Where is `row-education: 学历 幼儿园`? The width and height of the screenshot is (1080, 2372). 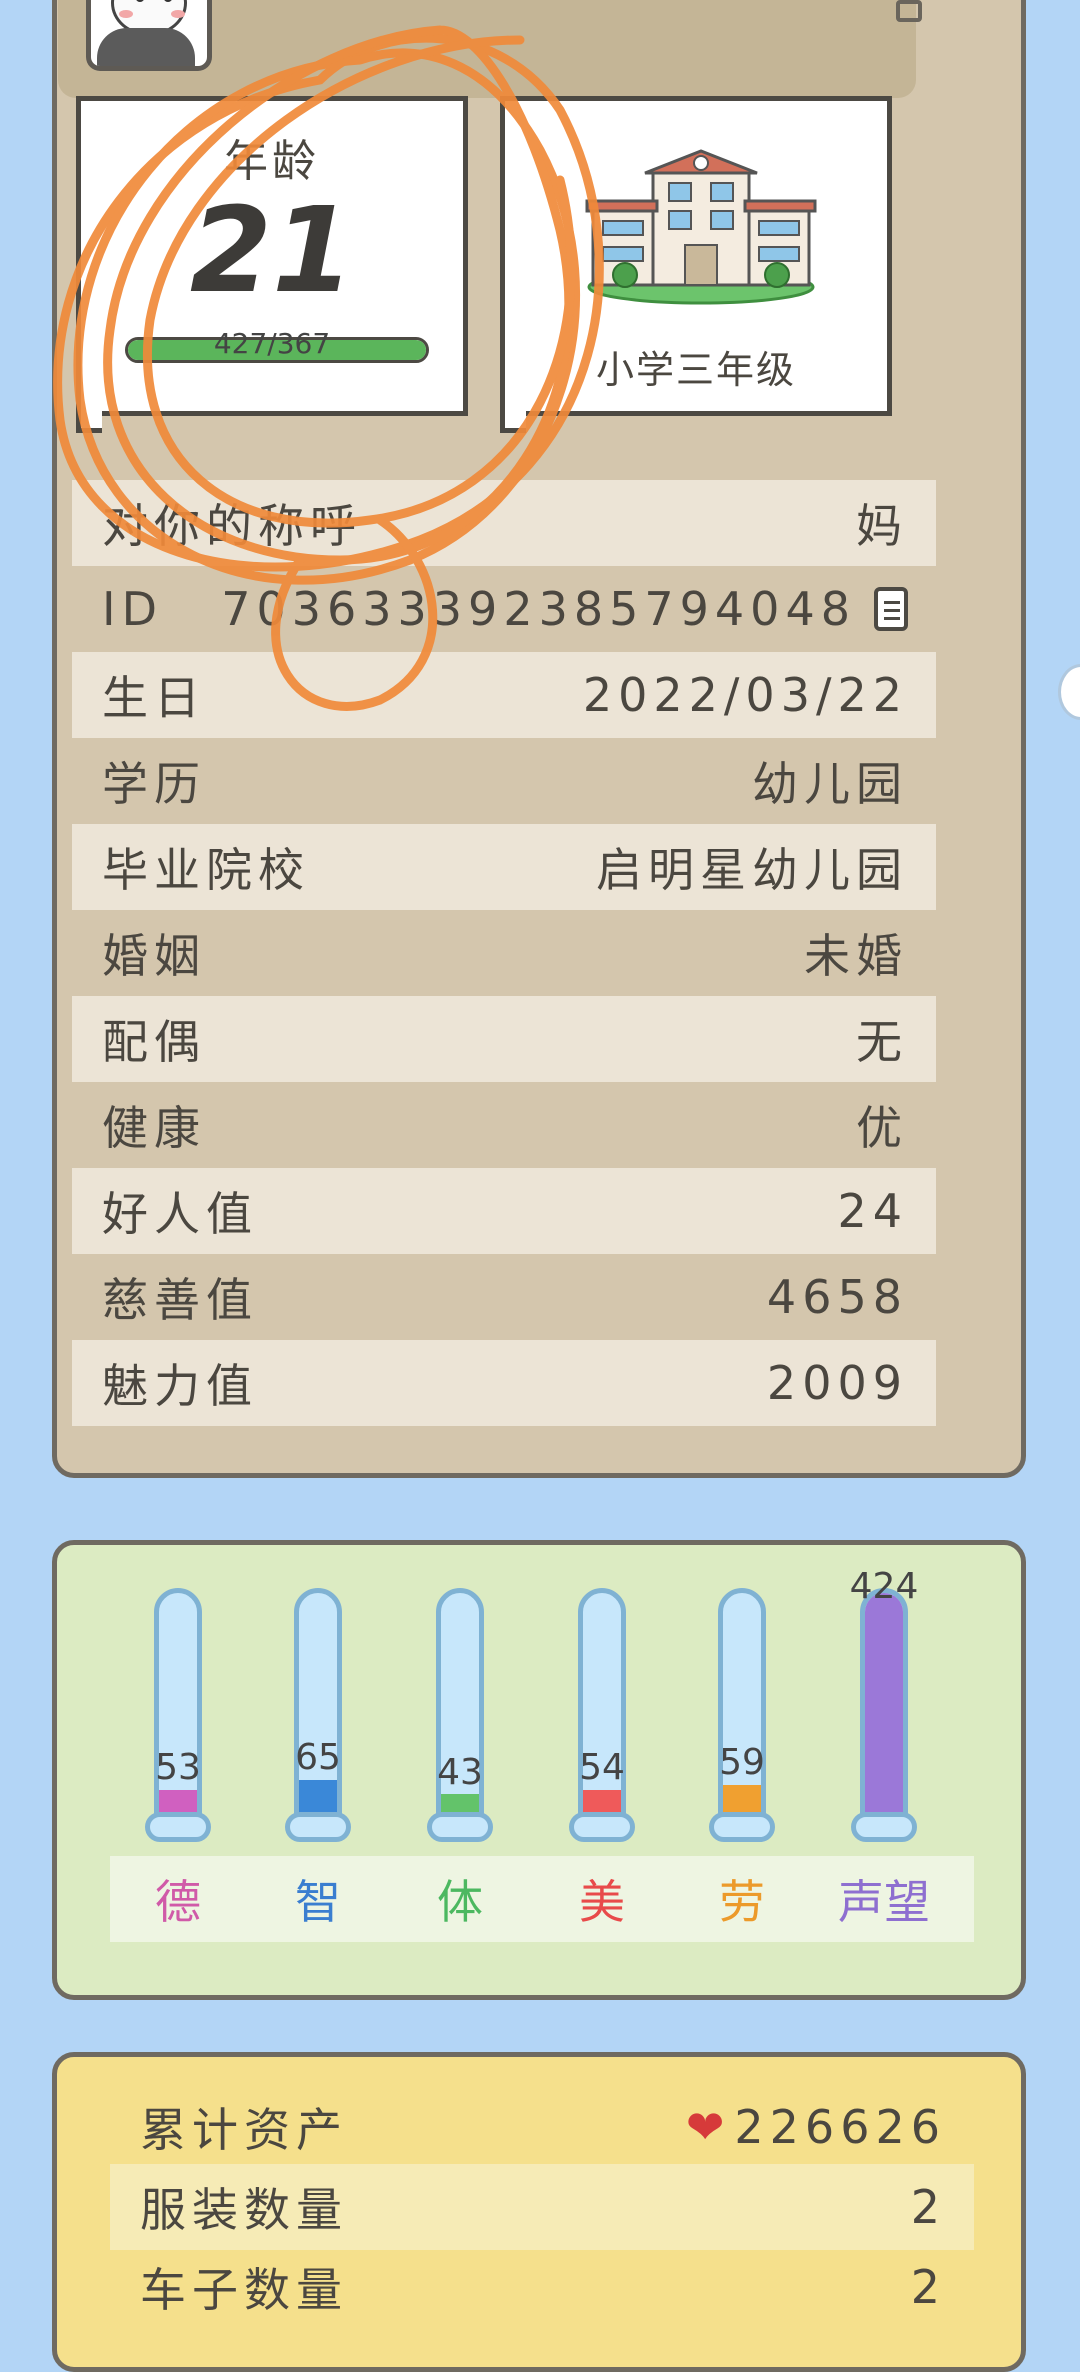
row-education: 学历 幼儿园 is located at coordinates (504, 781).